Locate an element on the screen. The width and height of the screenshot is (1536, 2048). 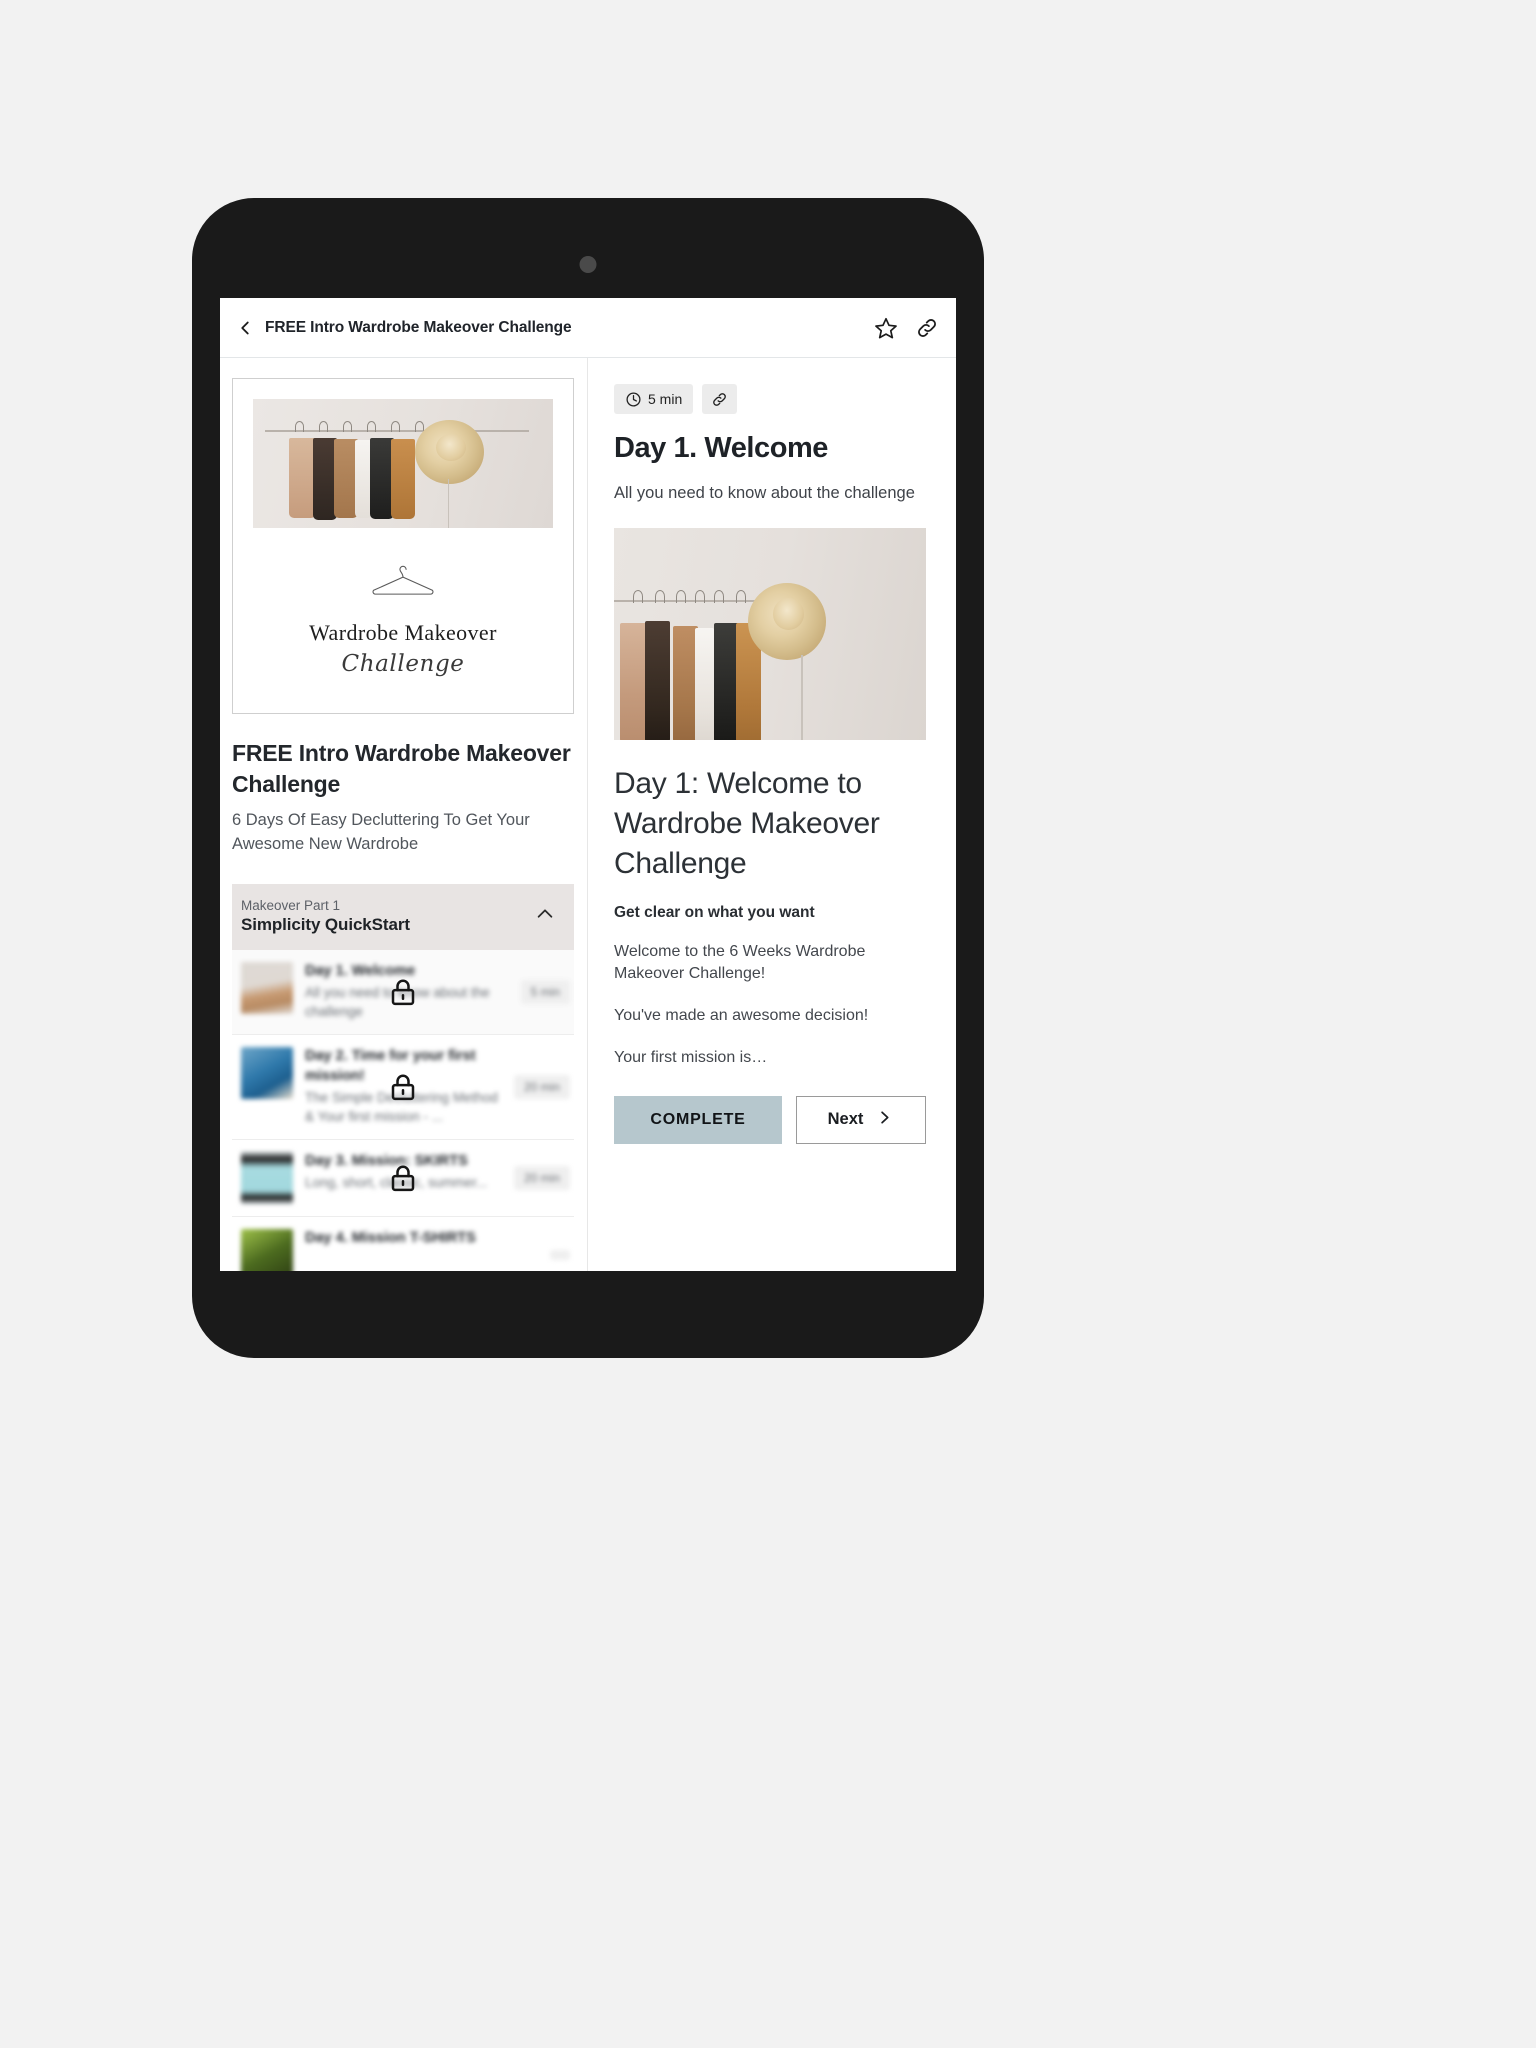
lesson-heading: Day 1. Welcome is located at coordinates (721, 448).